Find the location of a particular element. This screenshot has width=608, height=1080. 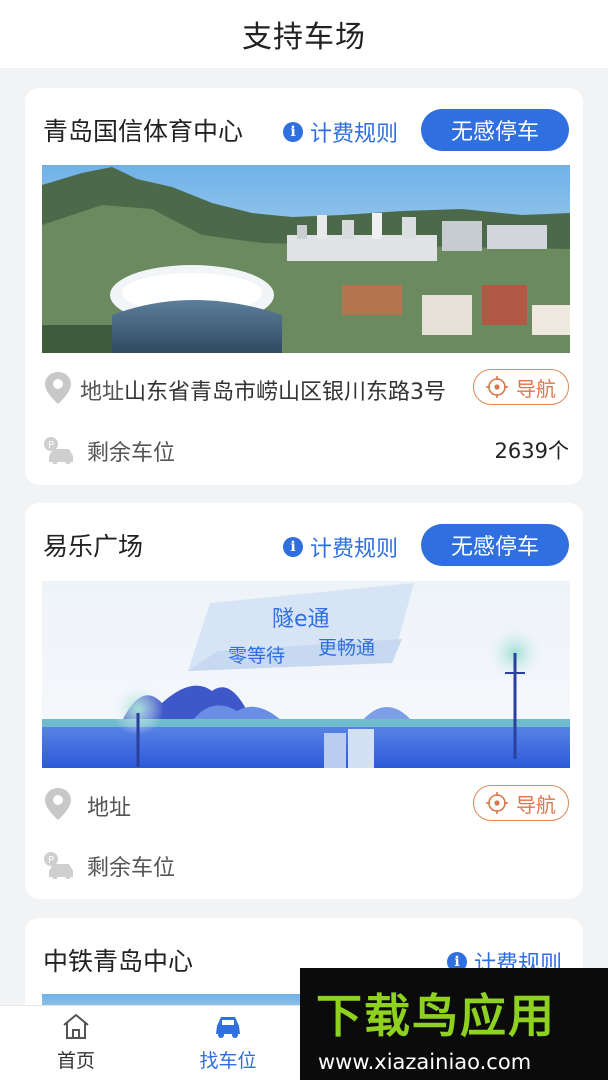

lot-name: 易乐广场 is located at coordinates (93, 546).